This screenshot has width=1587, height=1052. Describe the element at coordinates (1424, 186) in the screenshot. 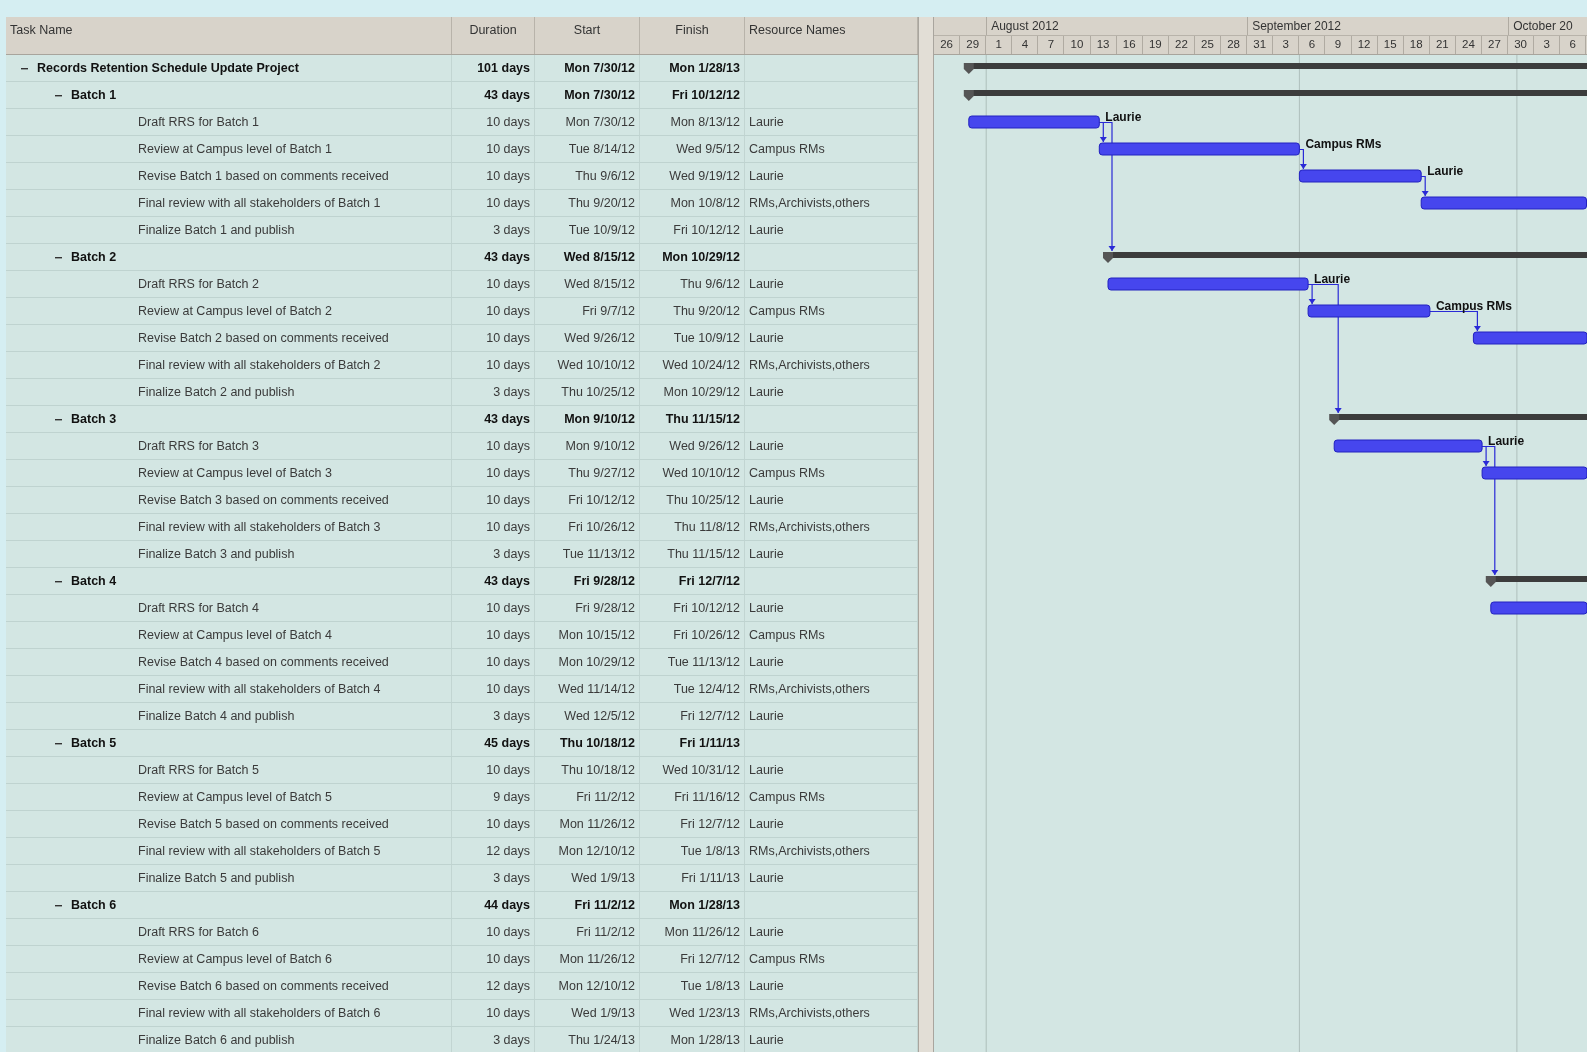

I see `dependency-arrow` at that location.